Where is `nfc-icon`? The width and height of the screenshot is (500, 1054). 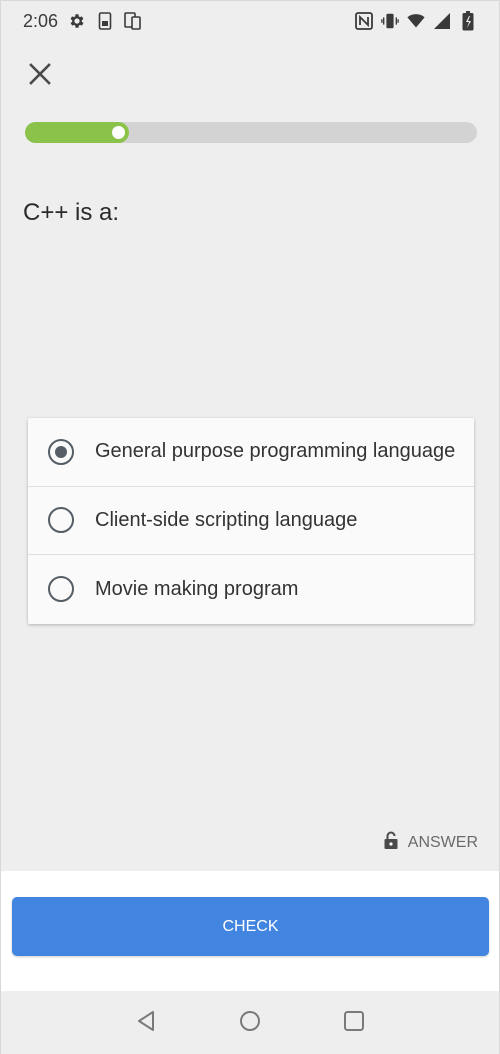 nfc-icon is located at coordinates (364, 21).